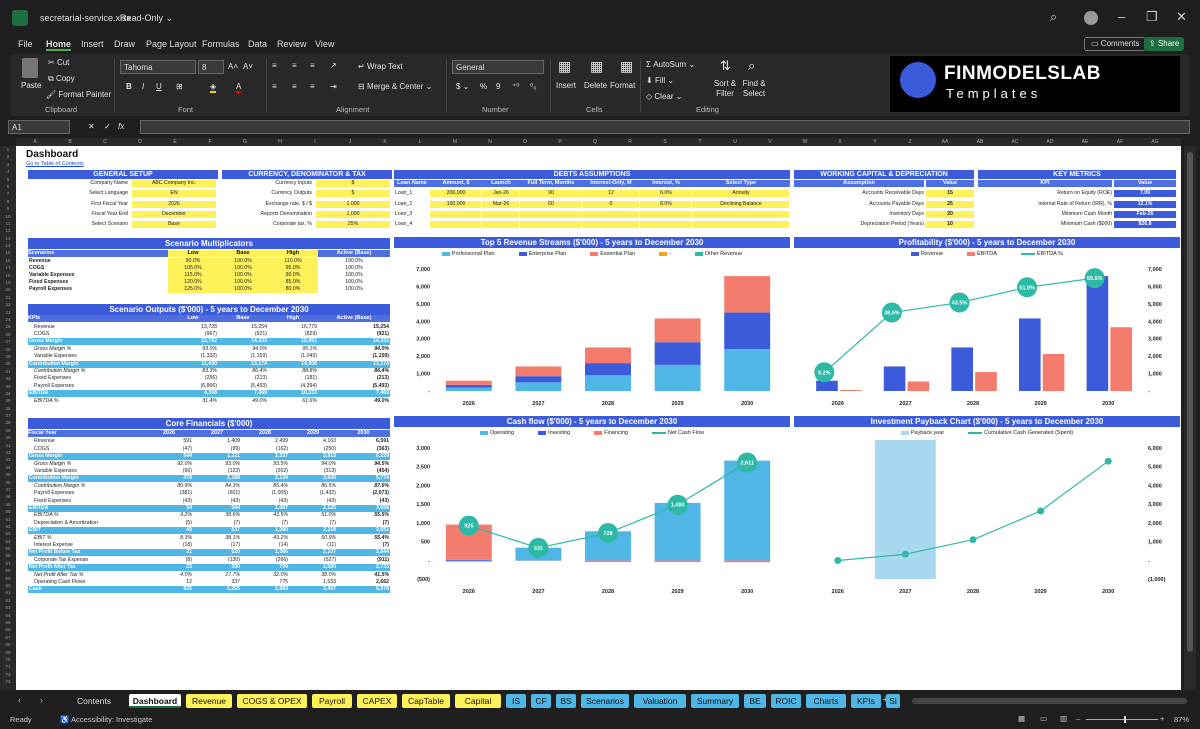  Describe the element at coordinates (490, 142) in the screenshot. I see `column-header: N` at that location.